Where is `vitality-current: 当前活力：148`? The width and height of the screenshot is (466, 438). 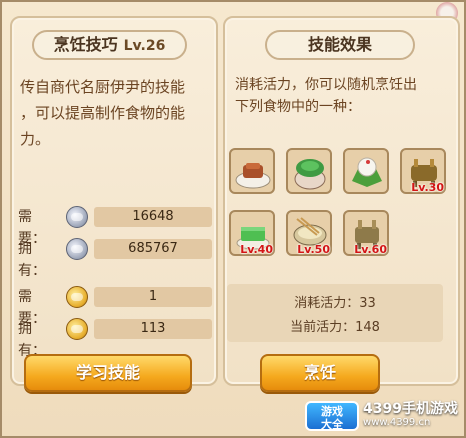 vitality-current: 当前活力：148 is located at coordinates (335, 327).